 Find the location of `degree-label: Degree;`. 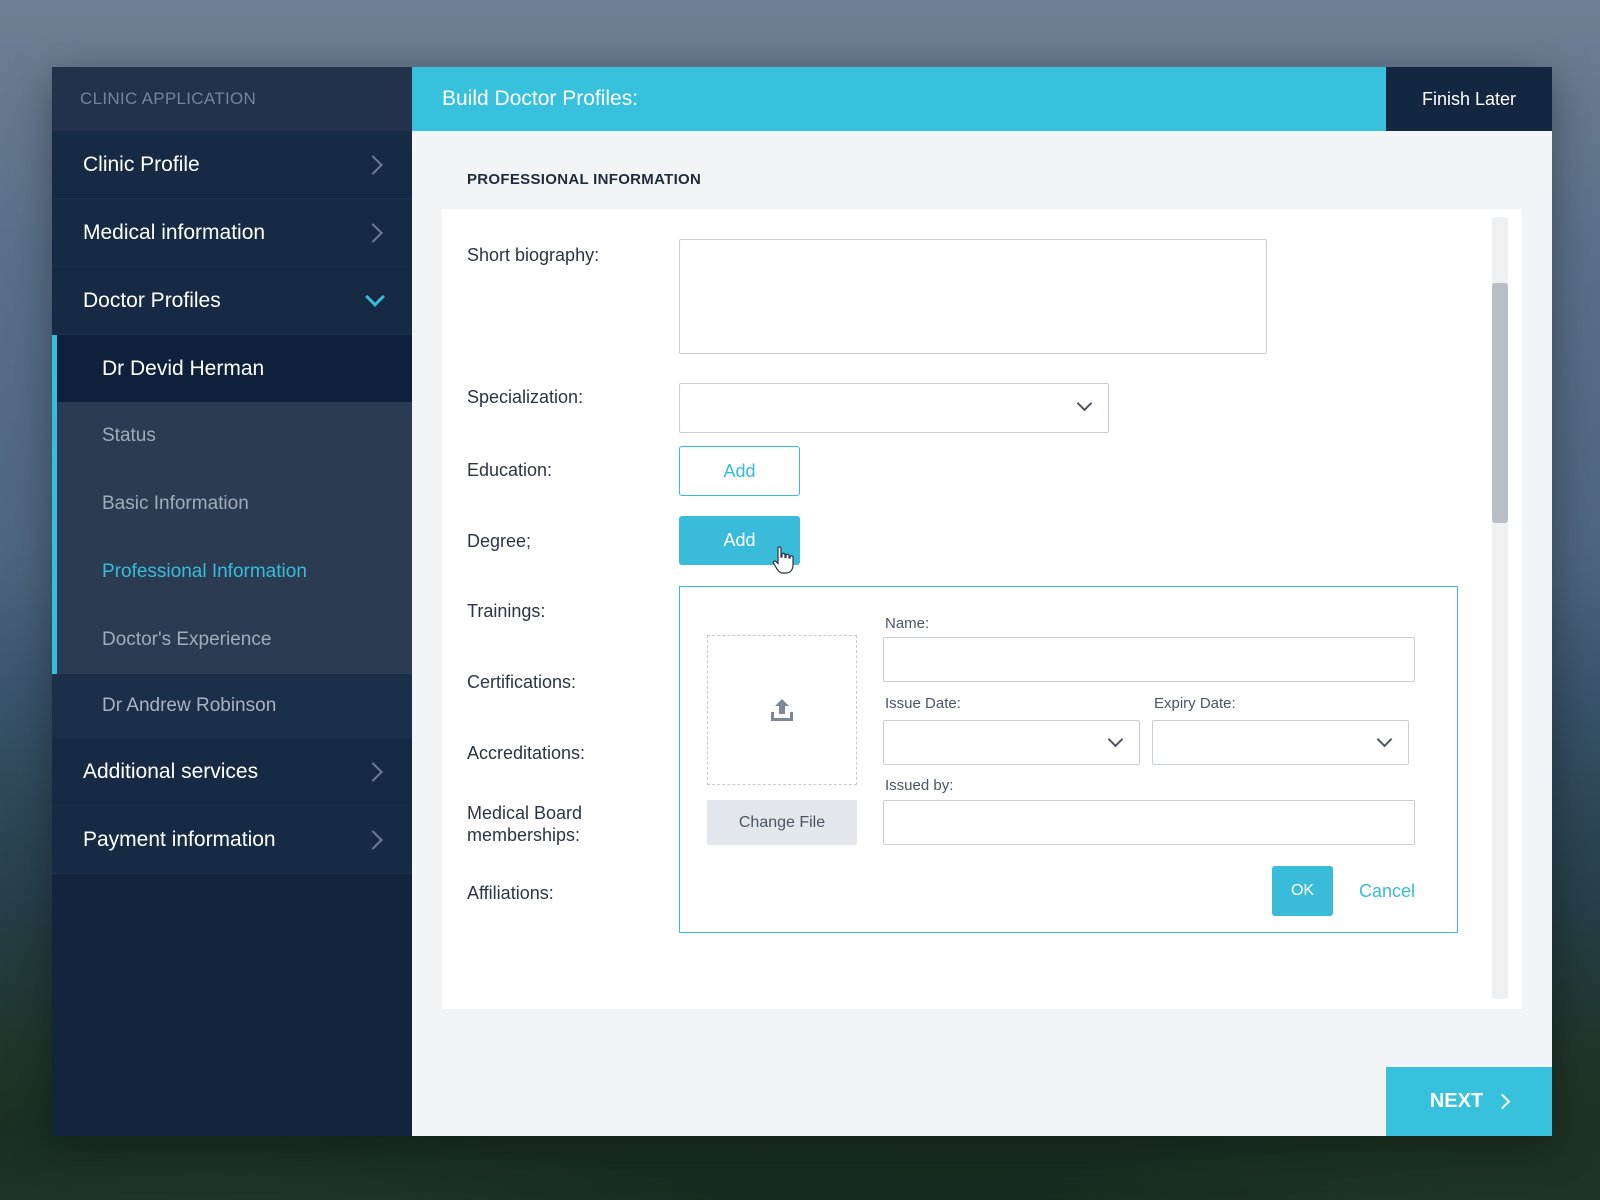

degree-label: Degree; is located at coordinates (499, 541).